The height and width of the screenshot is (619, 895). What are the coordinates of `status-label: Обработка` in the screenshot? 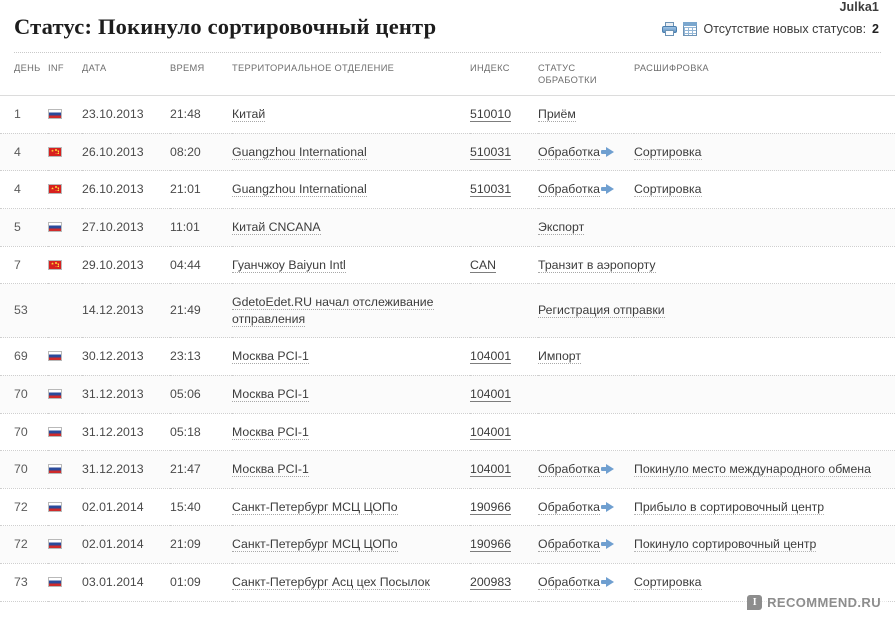 It's located at (569, 545).